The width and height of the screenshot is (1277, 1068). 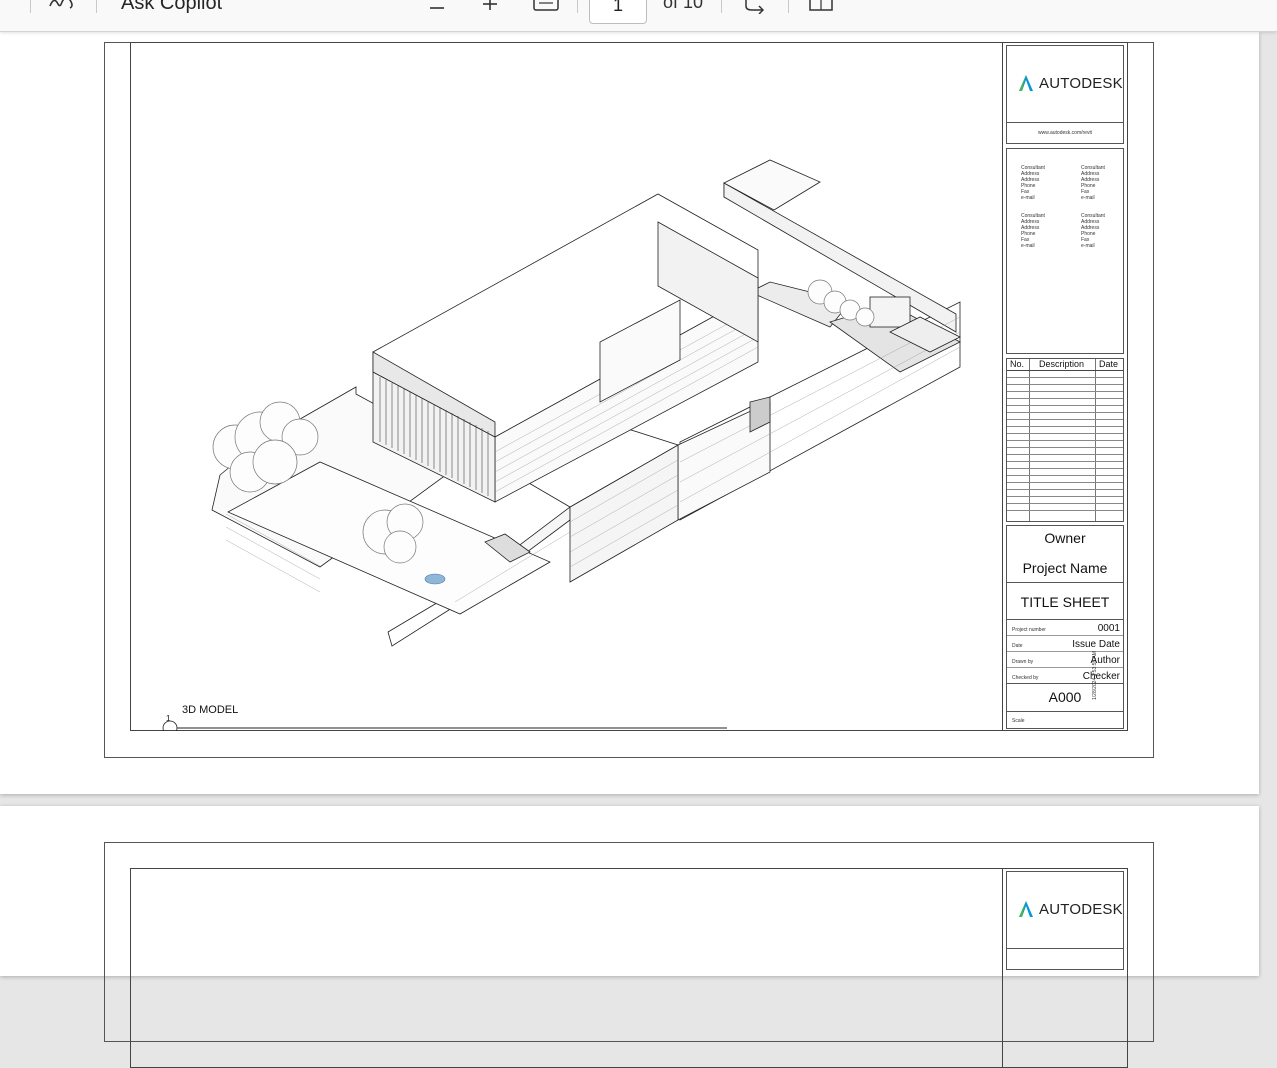 What do you see at coordinates (1062, 364) in the screenshot?
I see `rev-header-description: Description` at bounding box center [1062, 364].